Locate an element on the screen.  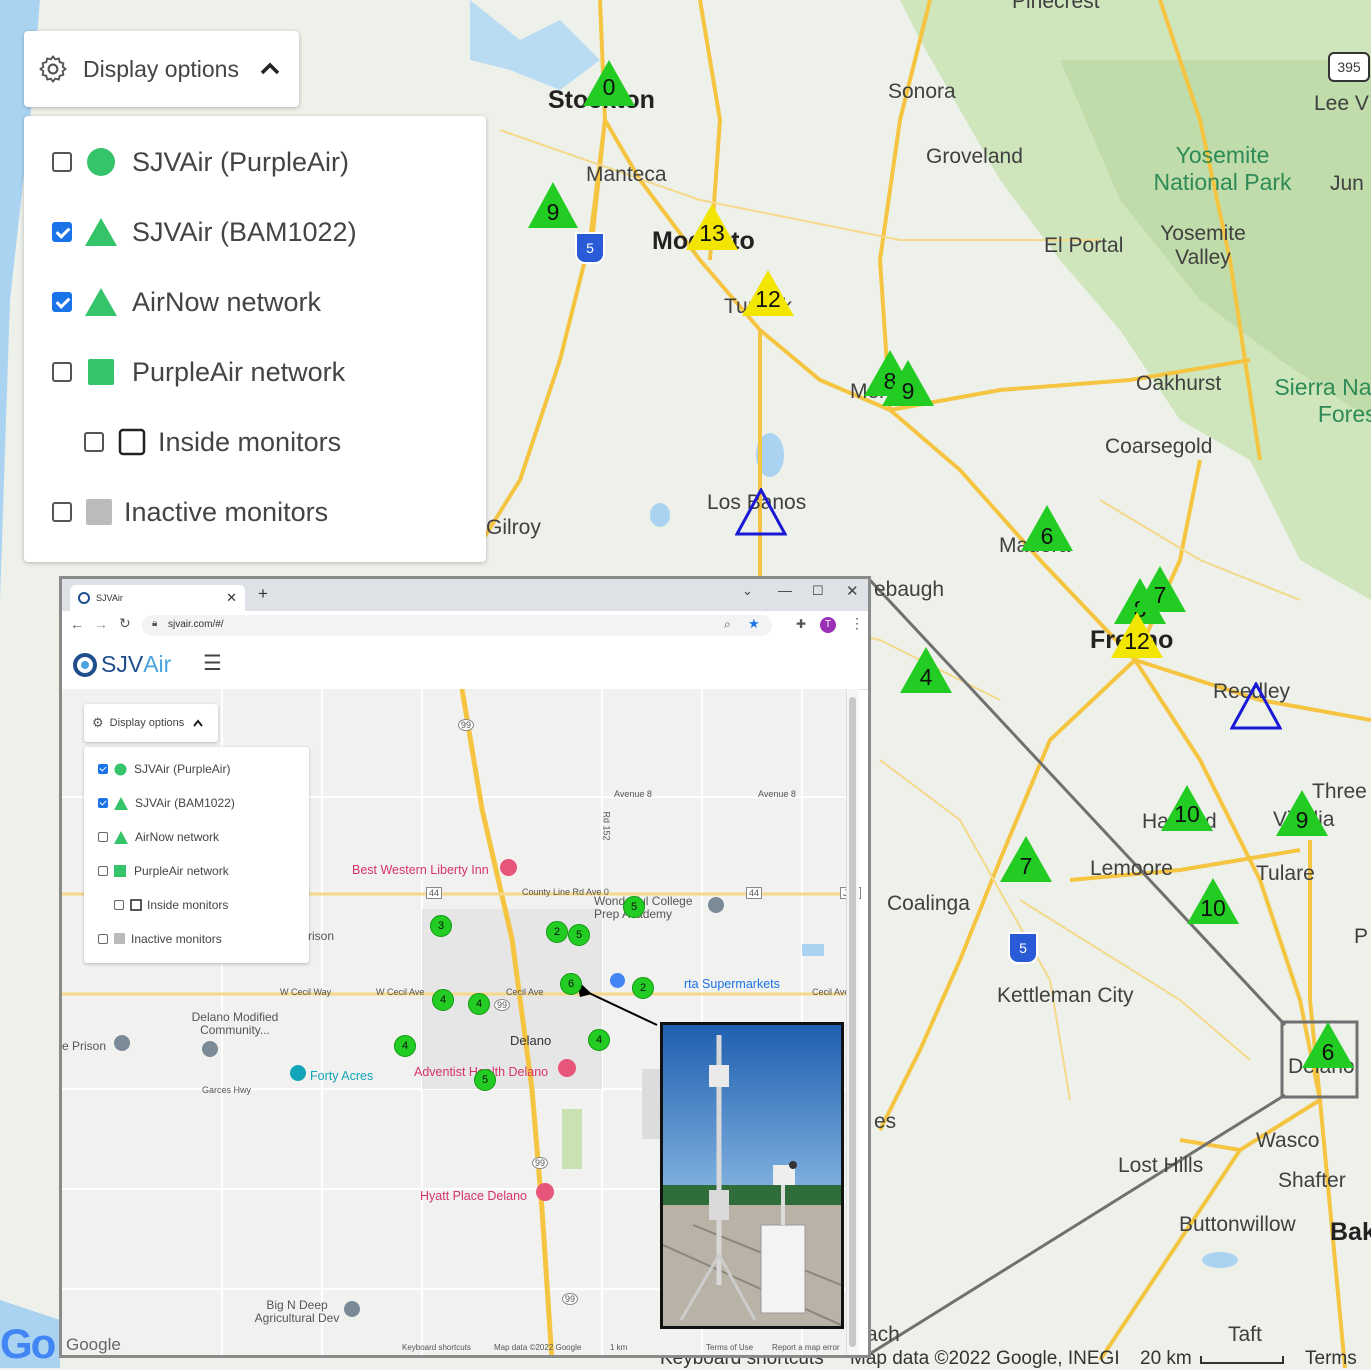
option-inactive-monitors: Inactive monitors is located at coordinates (190, 512).